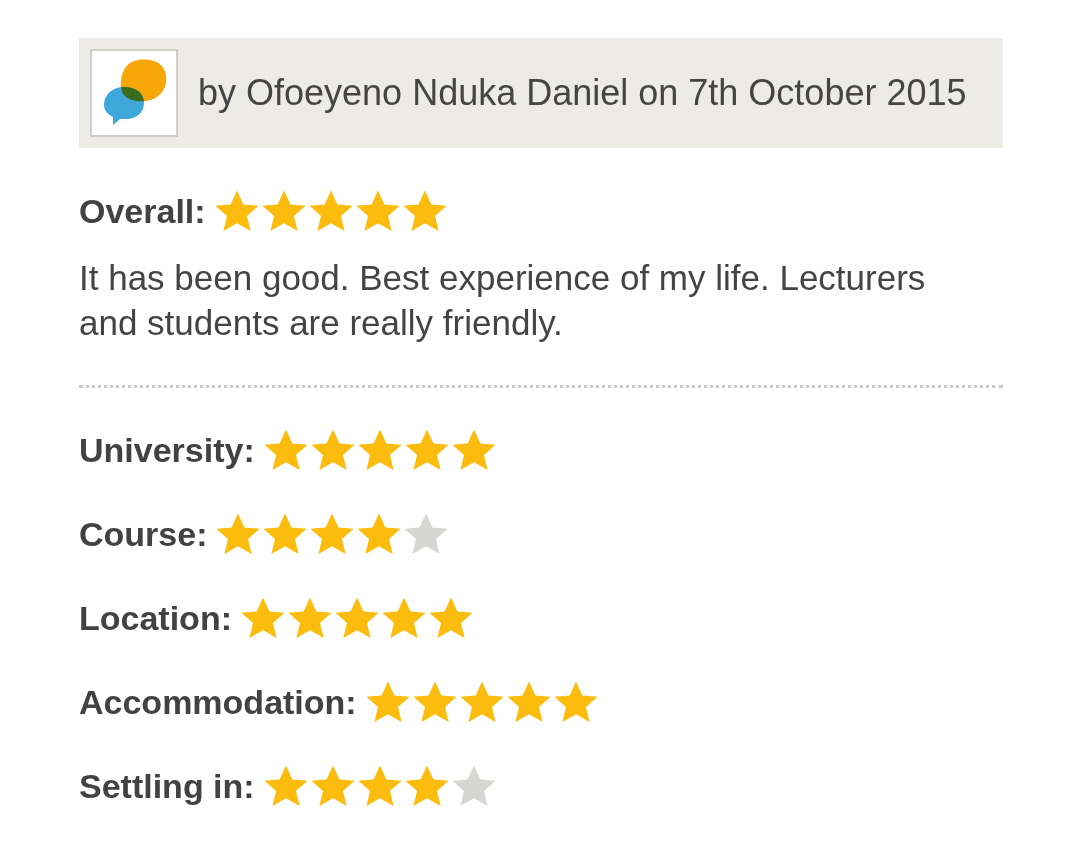  What do you see at coordinates (142, 211) in the screenshot?
I see `rating-label: Overall:` at bounding box center [142, 211].